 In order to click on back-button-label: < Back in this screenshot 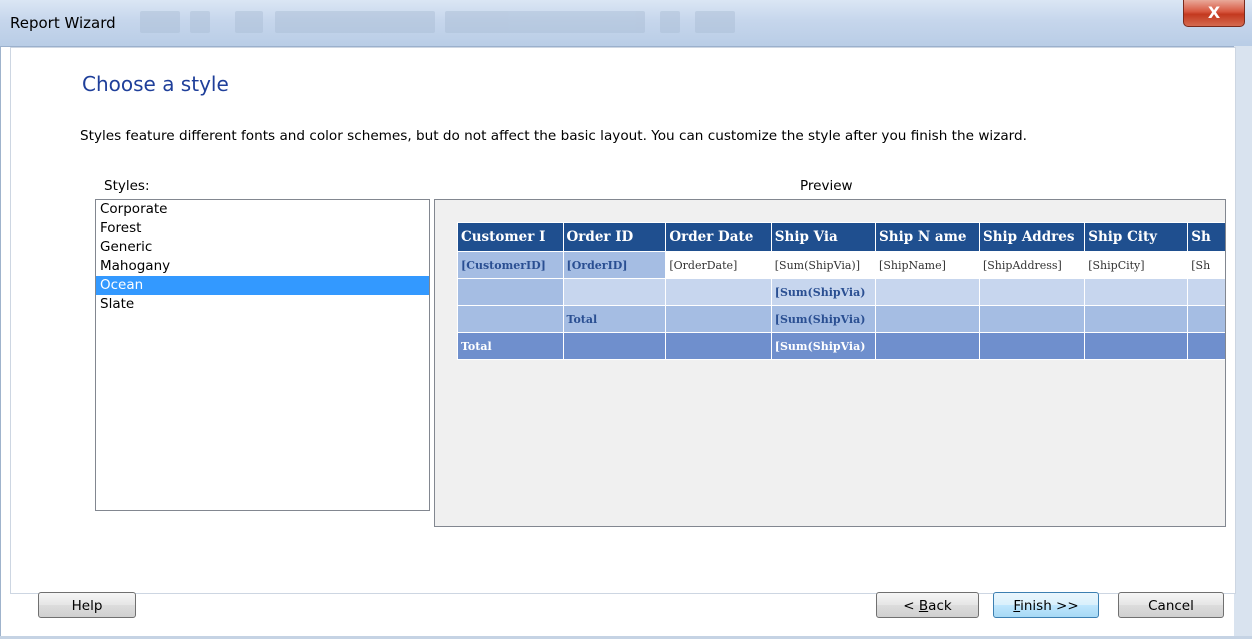, I will do `click(927, 606)`.